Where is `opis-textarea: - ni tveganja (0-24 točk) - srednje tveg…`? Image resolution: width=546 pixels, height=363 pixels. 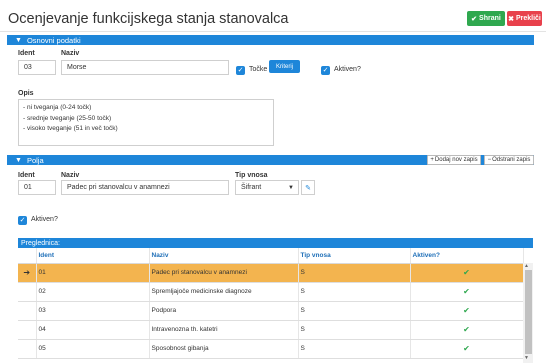
opis-textarea: - ni tveganja (0-24 točk) - srednje tveg… is located at coordinates (146, 122).